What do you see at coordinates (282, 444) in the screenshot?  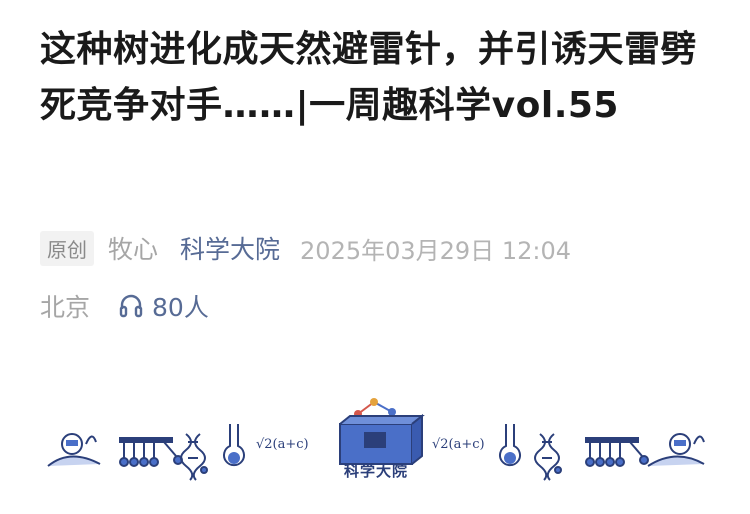 I see `formula-left: √2(a+c)` at bounding box center [282, 444].